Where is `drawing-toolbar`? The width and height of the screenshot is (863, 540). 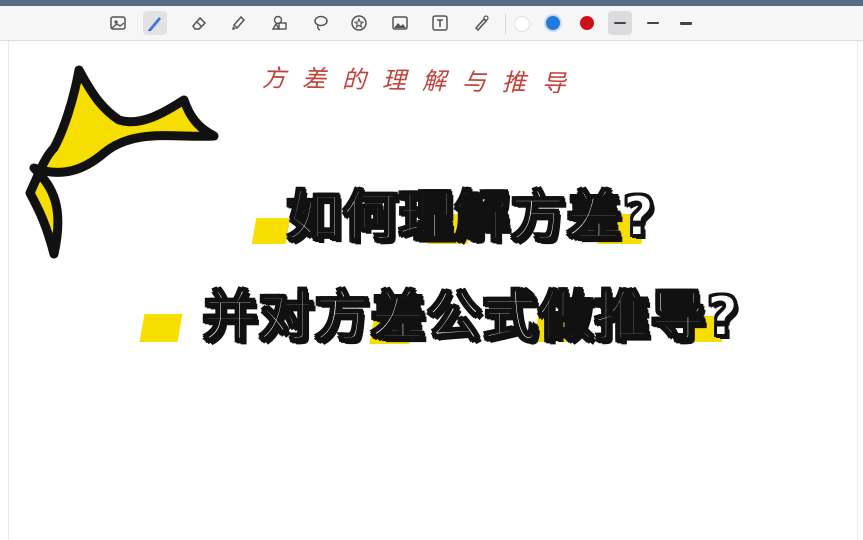
drawing-toolbar is located at coordinates (431, 23).